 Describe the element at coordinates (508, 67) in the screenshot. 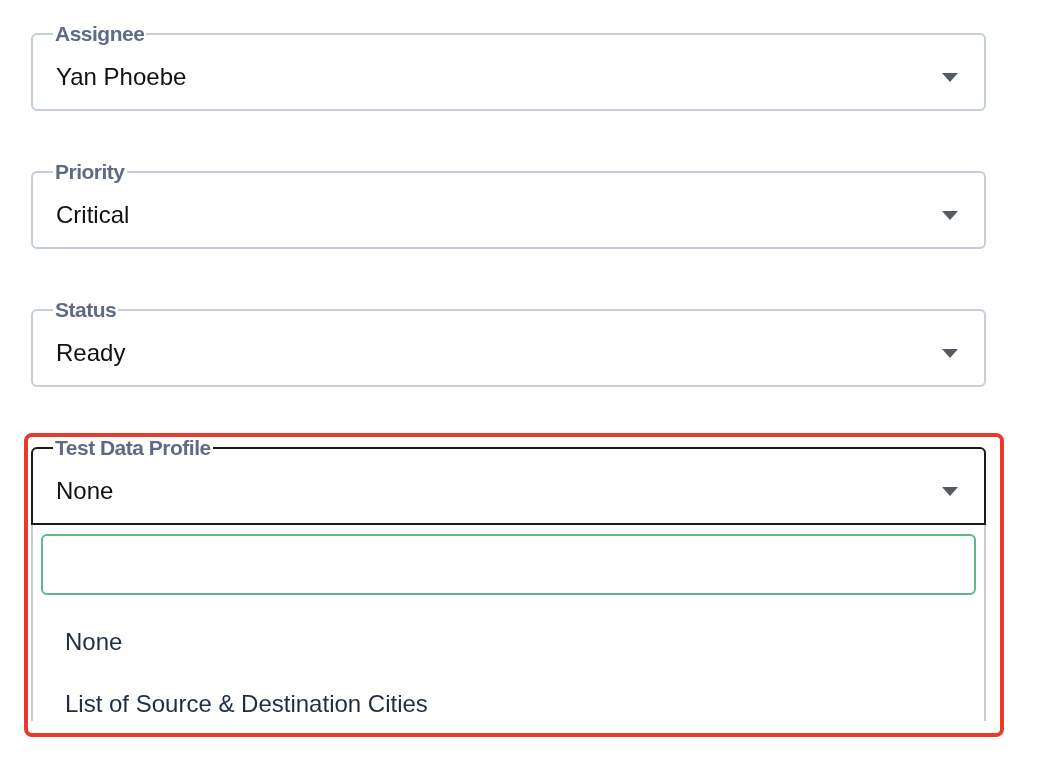

I see `select-field: Assignee Yan Phoebe` at that location.